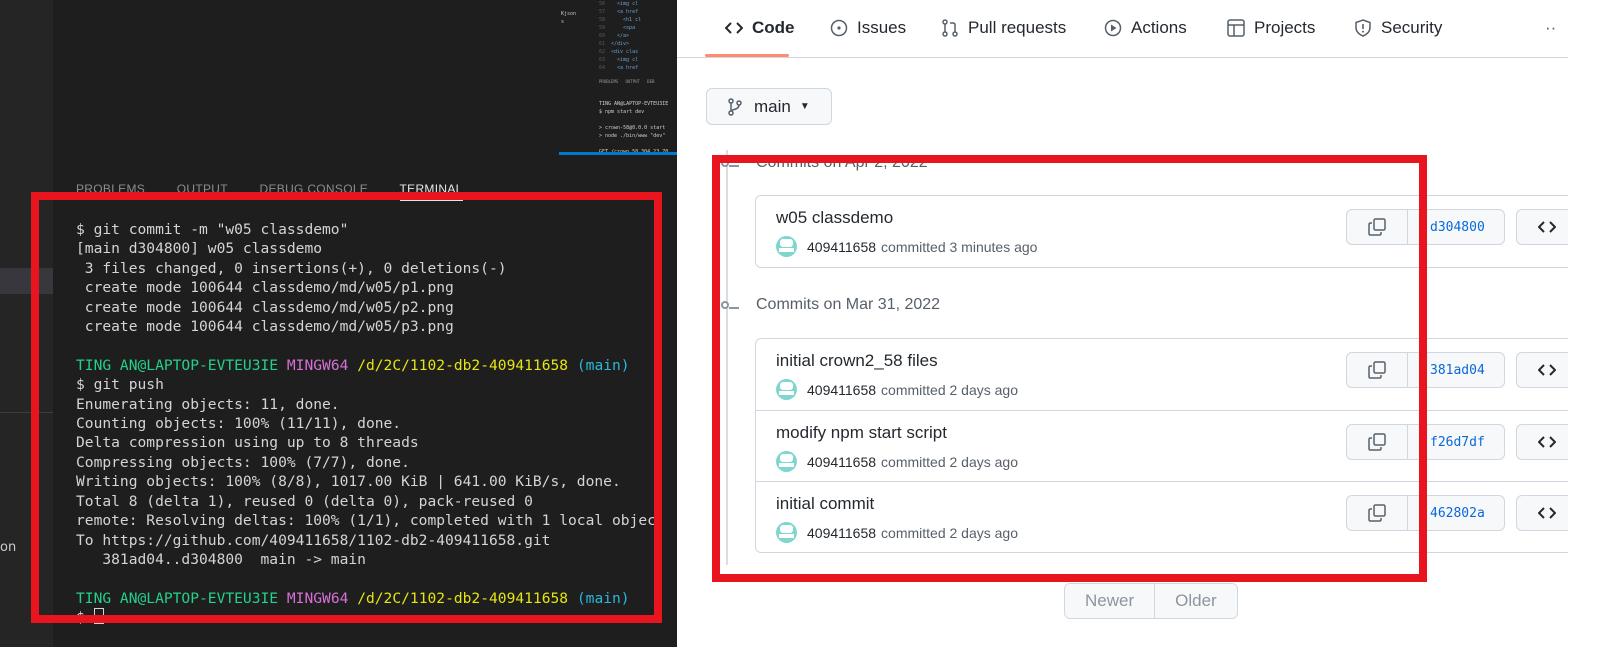 The width and height of the screenshot is (1617, 667). Describe the element at coordinates (202, 189) in the screenshot. I see `tab-output: OUTPUT` at that location.